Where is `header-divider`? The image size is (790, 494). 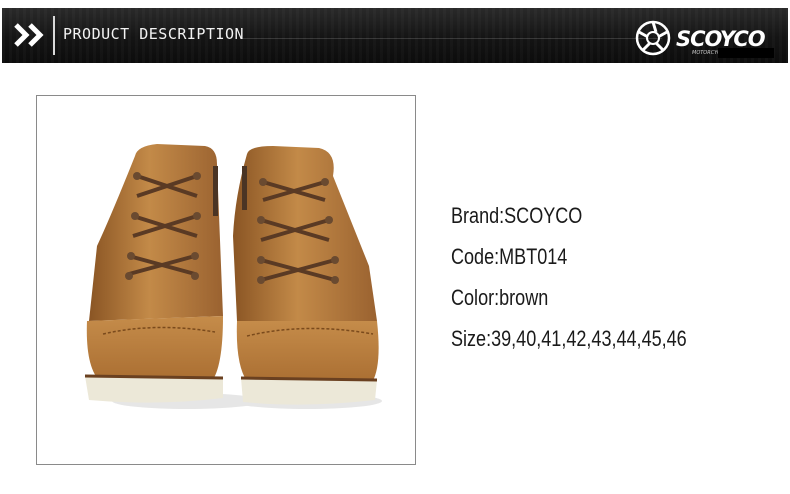
header-divider is located at coordinates (54, 35).